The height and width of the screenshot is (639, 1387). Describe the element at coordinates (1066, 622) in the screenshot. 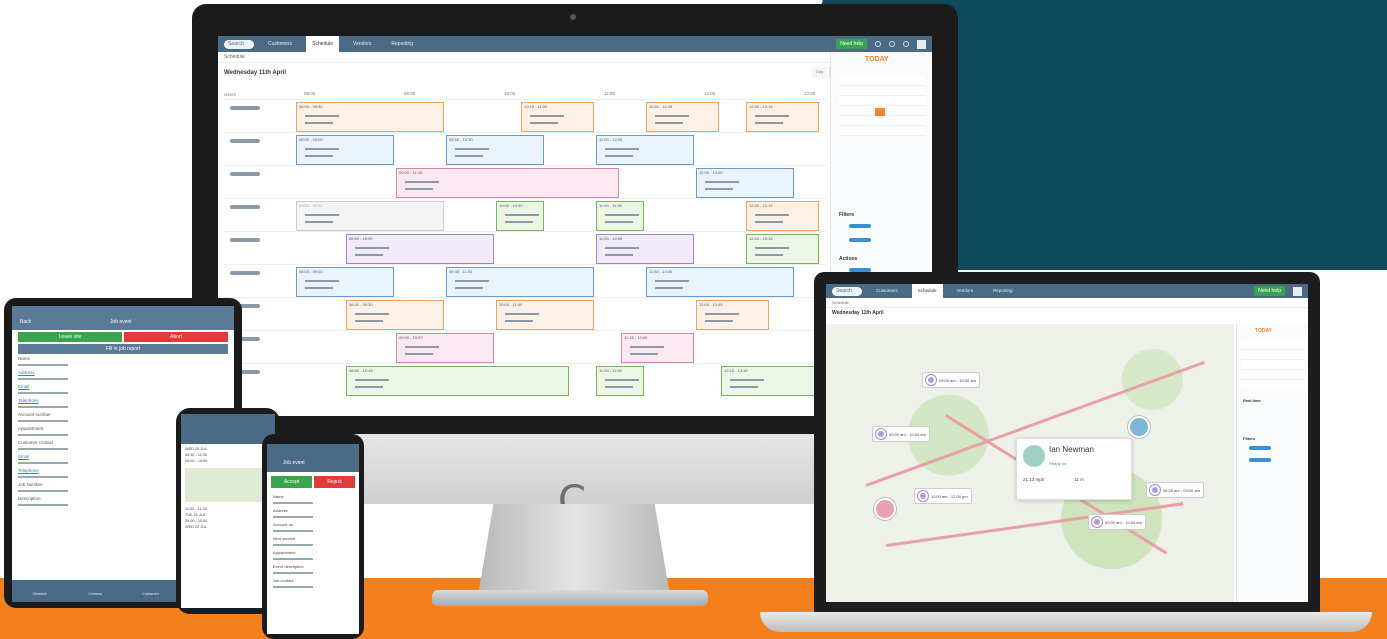

I see `laptop-base` at that location.